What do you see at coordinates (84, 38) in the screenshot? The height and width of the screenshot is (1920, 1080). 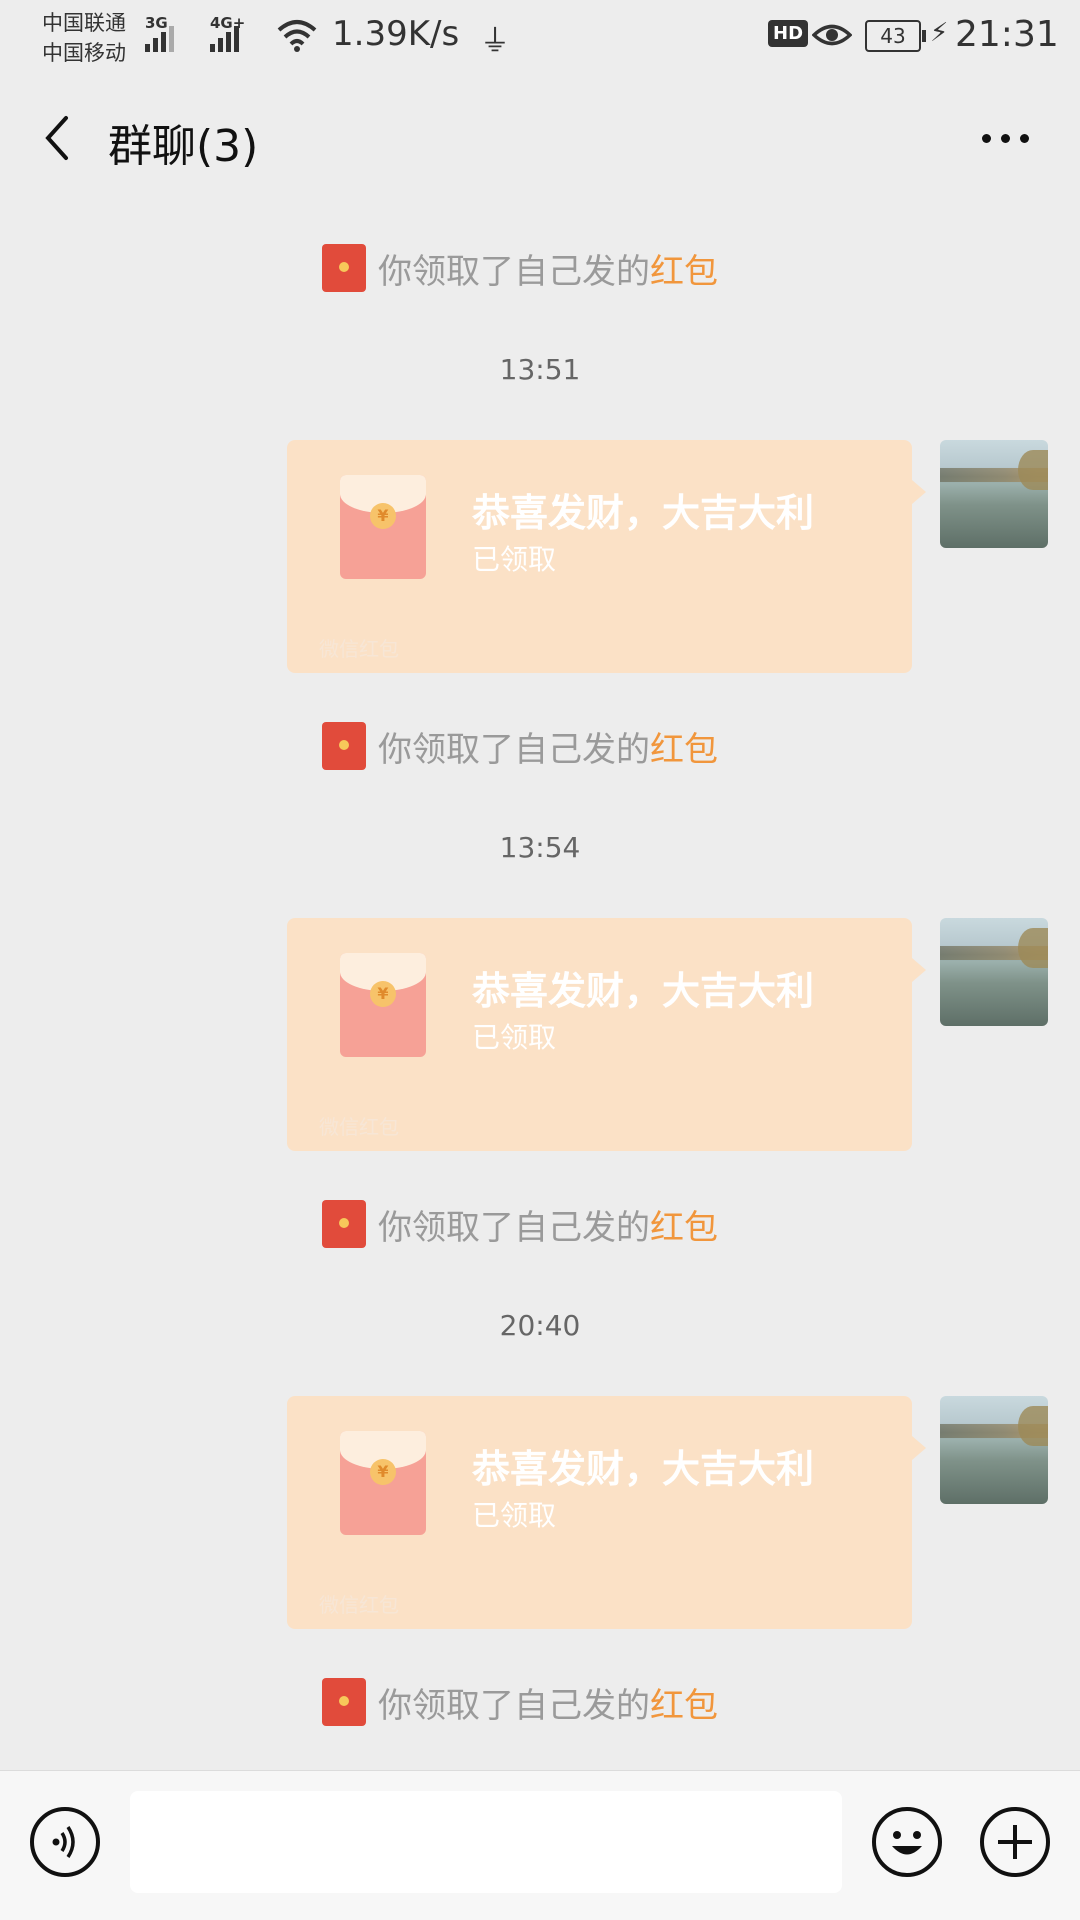 I see `carrier-info: 中国联通 中国移动` at bounding box center [84, 38].